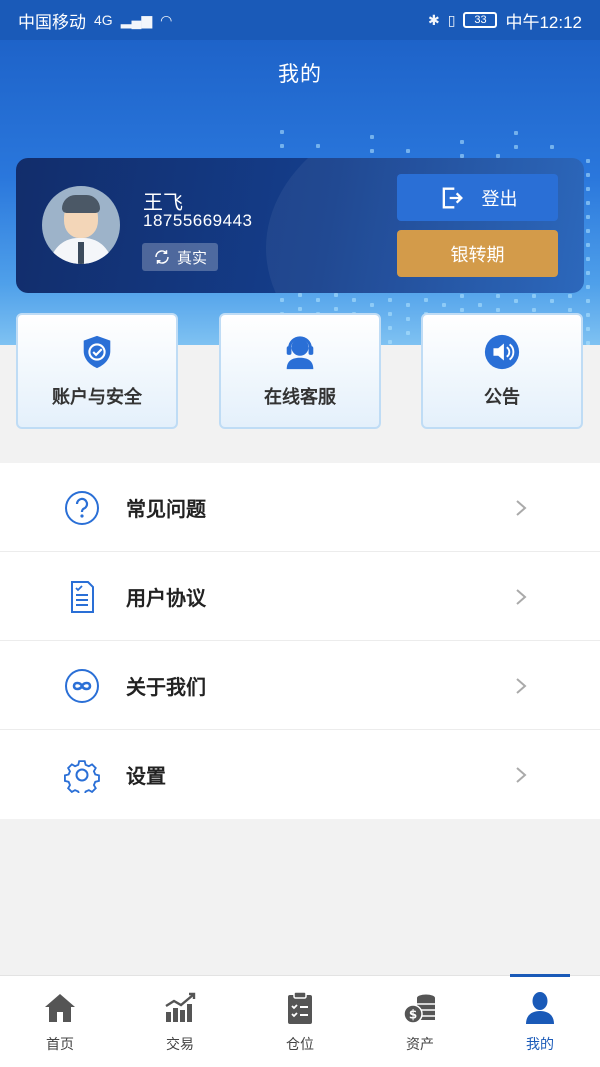 This screenshot has height=1067, width=600. Describe the element at coordinates (300, 20) in the screenshot. I see `status-bar: 中国移动 4G ▂▄▆ ◠ ✱ ▯ 33 中午12:12` at that location.